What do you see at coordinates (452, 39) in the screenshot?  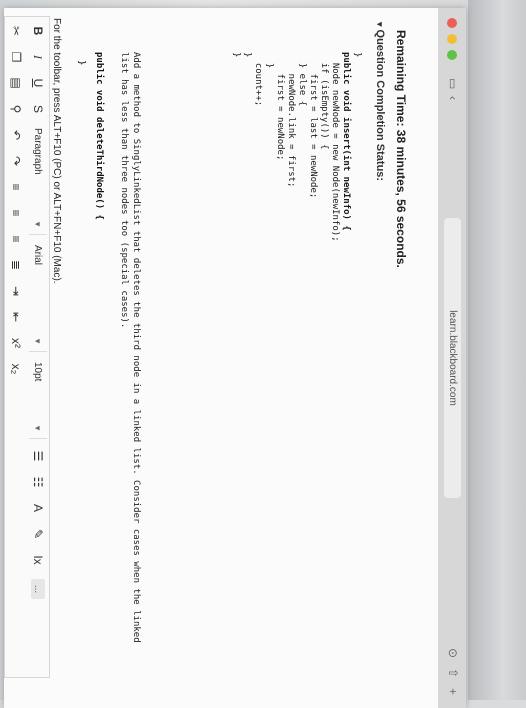 I see `minimize-window-icon` at bounding box center [452, 39].